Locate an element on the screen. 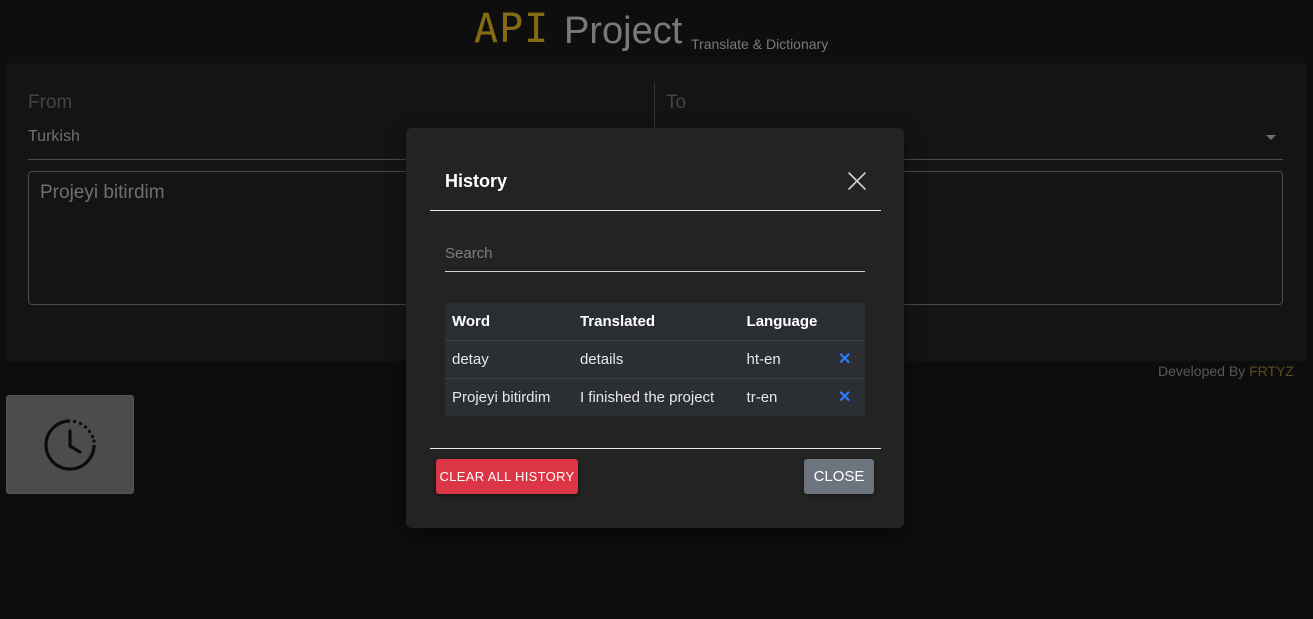 The image size is (1313, 619). column-header-actions is located at coordinates (844, 321).